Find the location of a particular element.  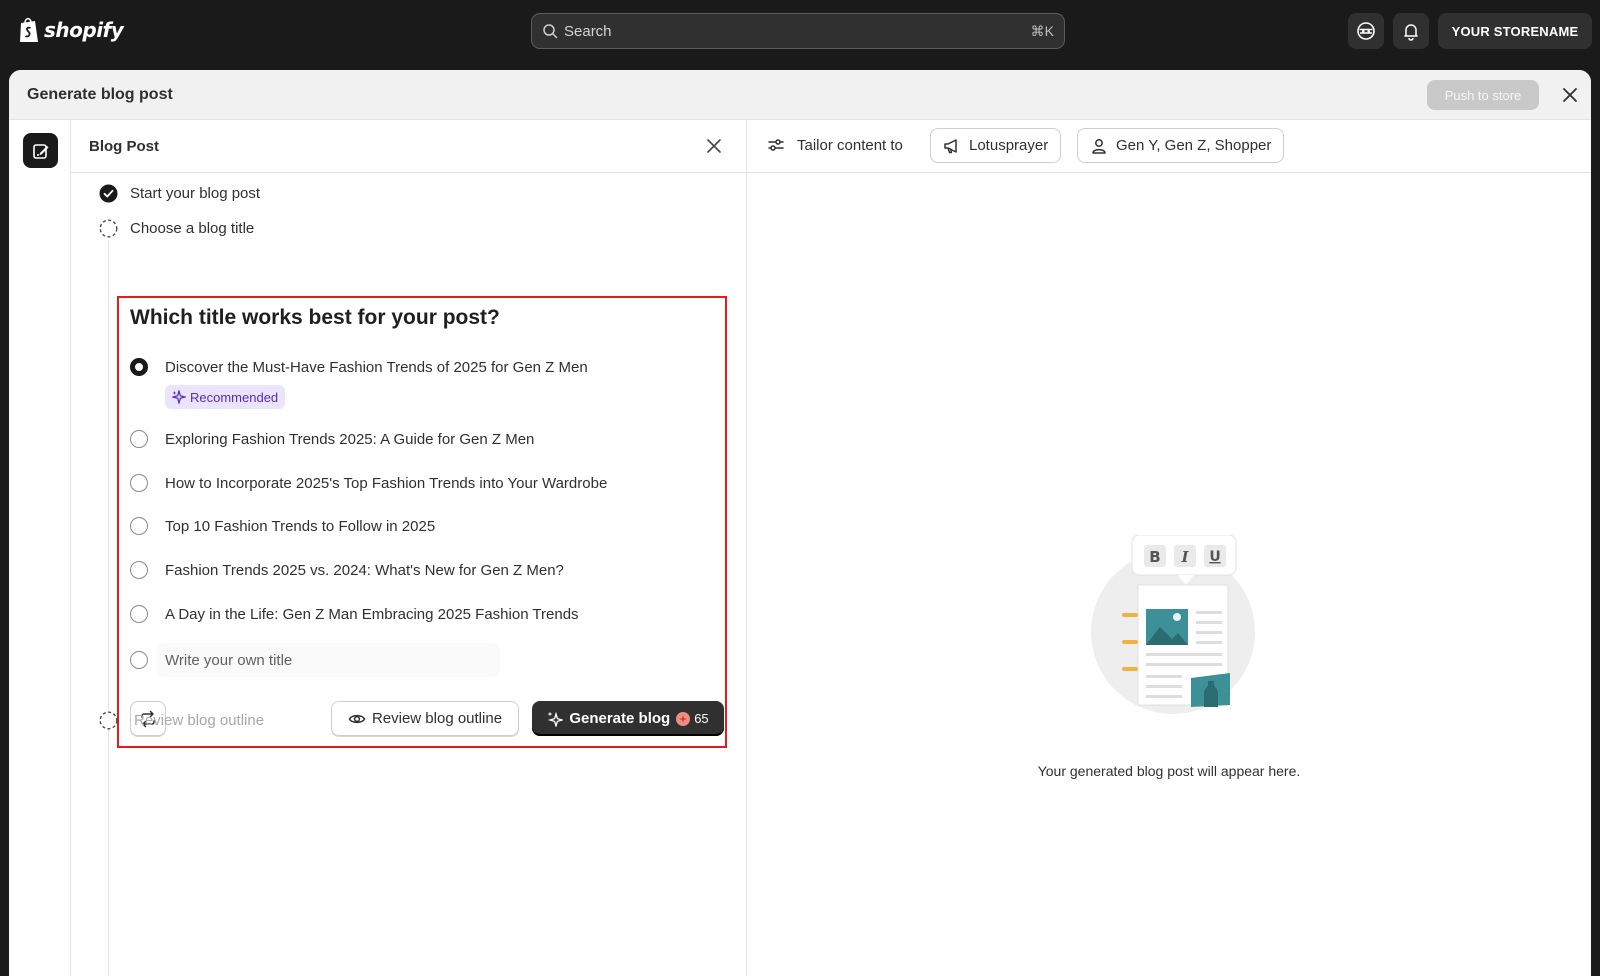

generate-blog-button: Generate blog 65 is located at coordinates (628, 718).